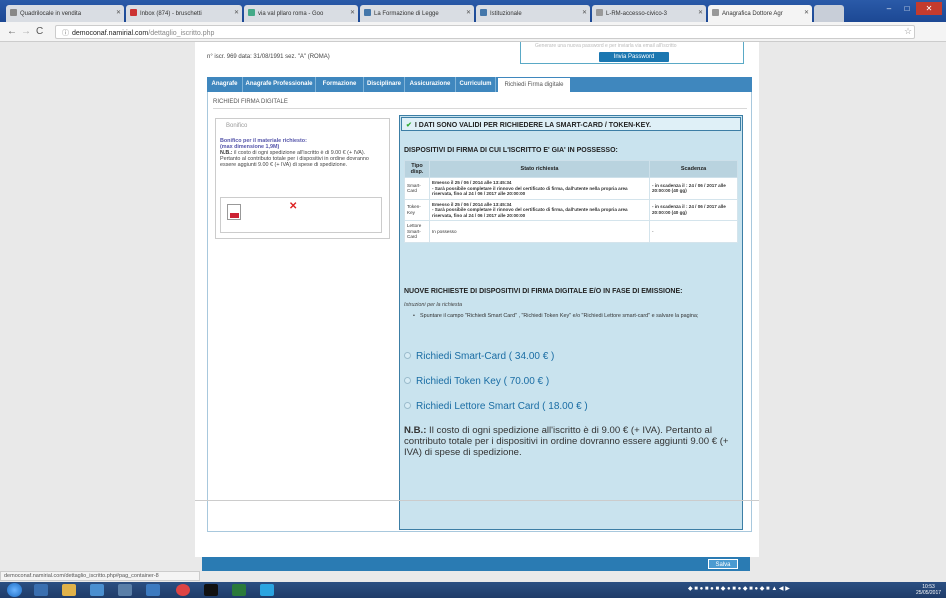 The height and width of the screenshot is (598, 946). Describe the element at coordinates (251, 12) in the screenshot. I see `google-icon` at that location.